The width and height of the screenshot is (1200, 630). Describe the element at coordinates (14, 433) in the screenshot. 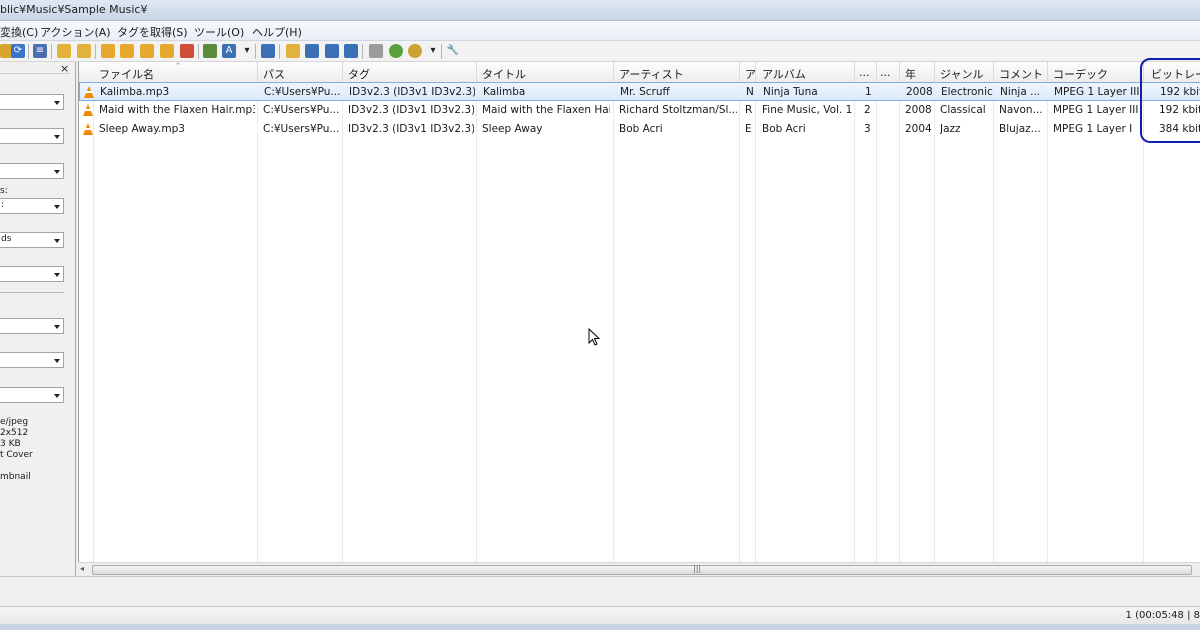

I see `cover-dimensions: 2x512` at that location.